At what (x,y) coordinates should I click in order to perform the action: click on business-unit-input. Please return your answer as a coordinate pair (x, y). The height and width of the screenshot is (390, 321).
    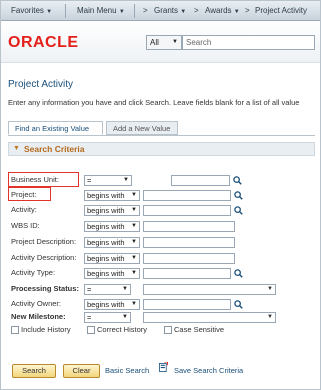
    Looking at the image, I should click on (200, 180).